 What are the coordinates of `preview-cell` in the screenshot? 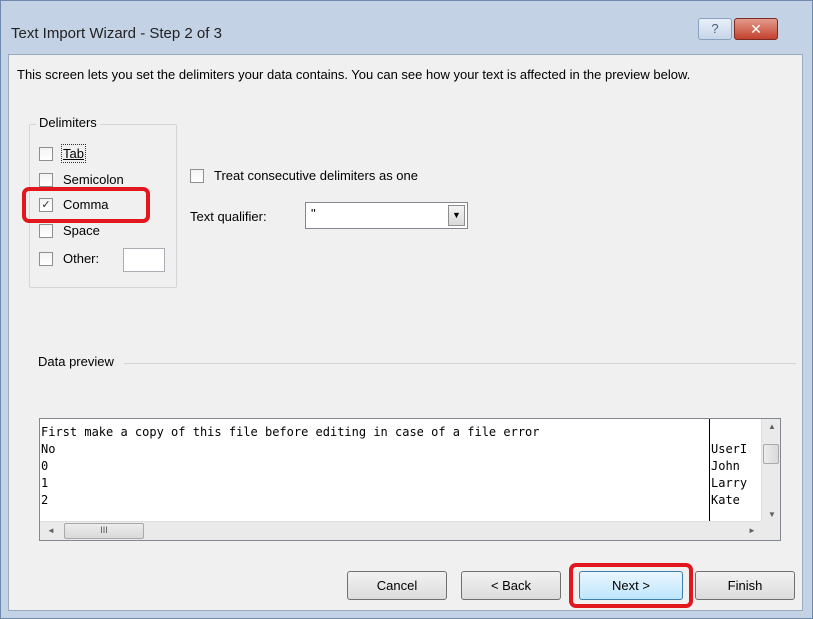 It's located at (736, 432).